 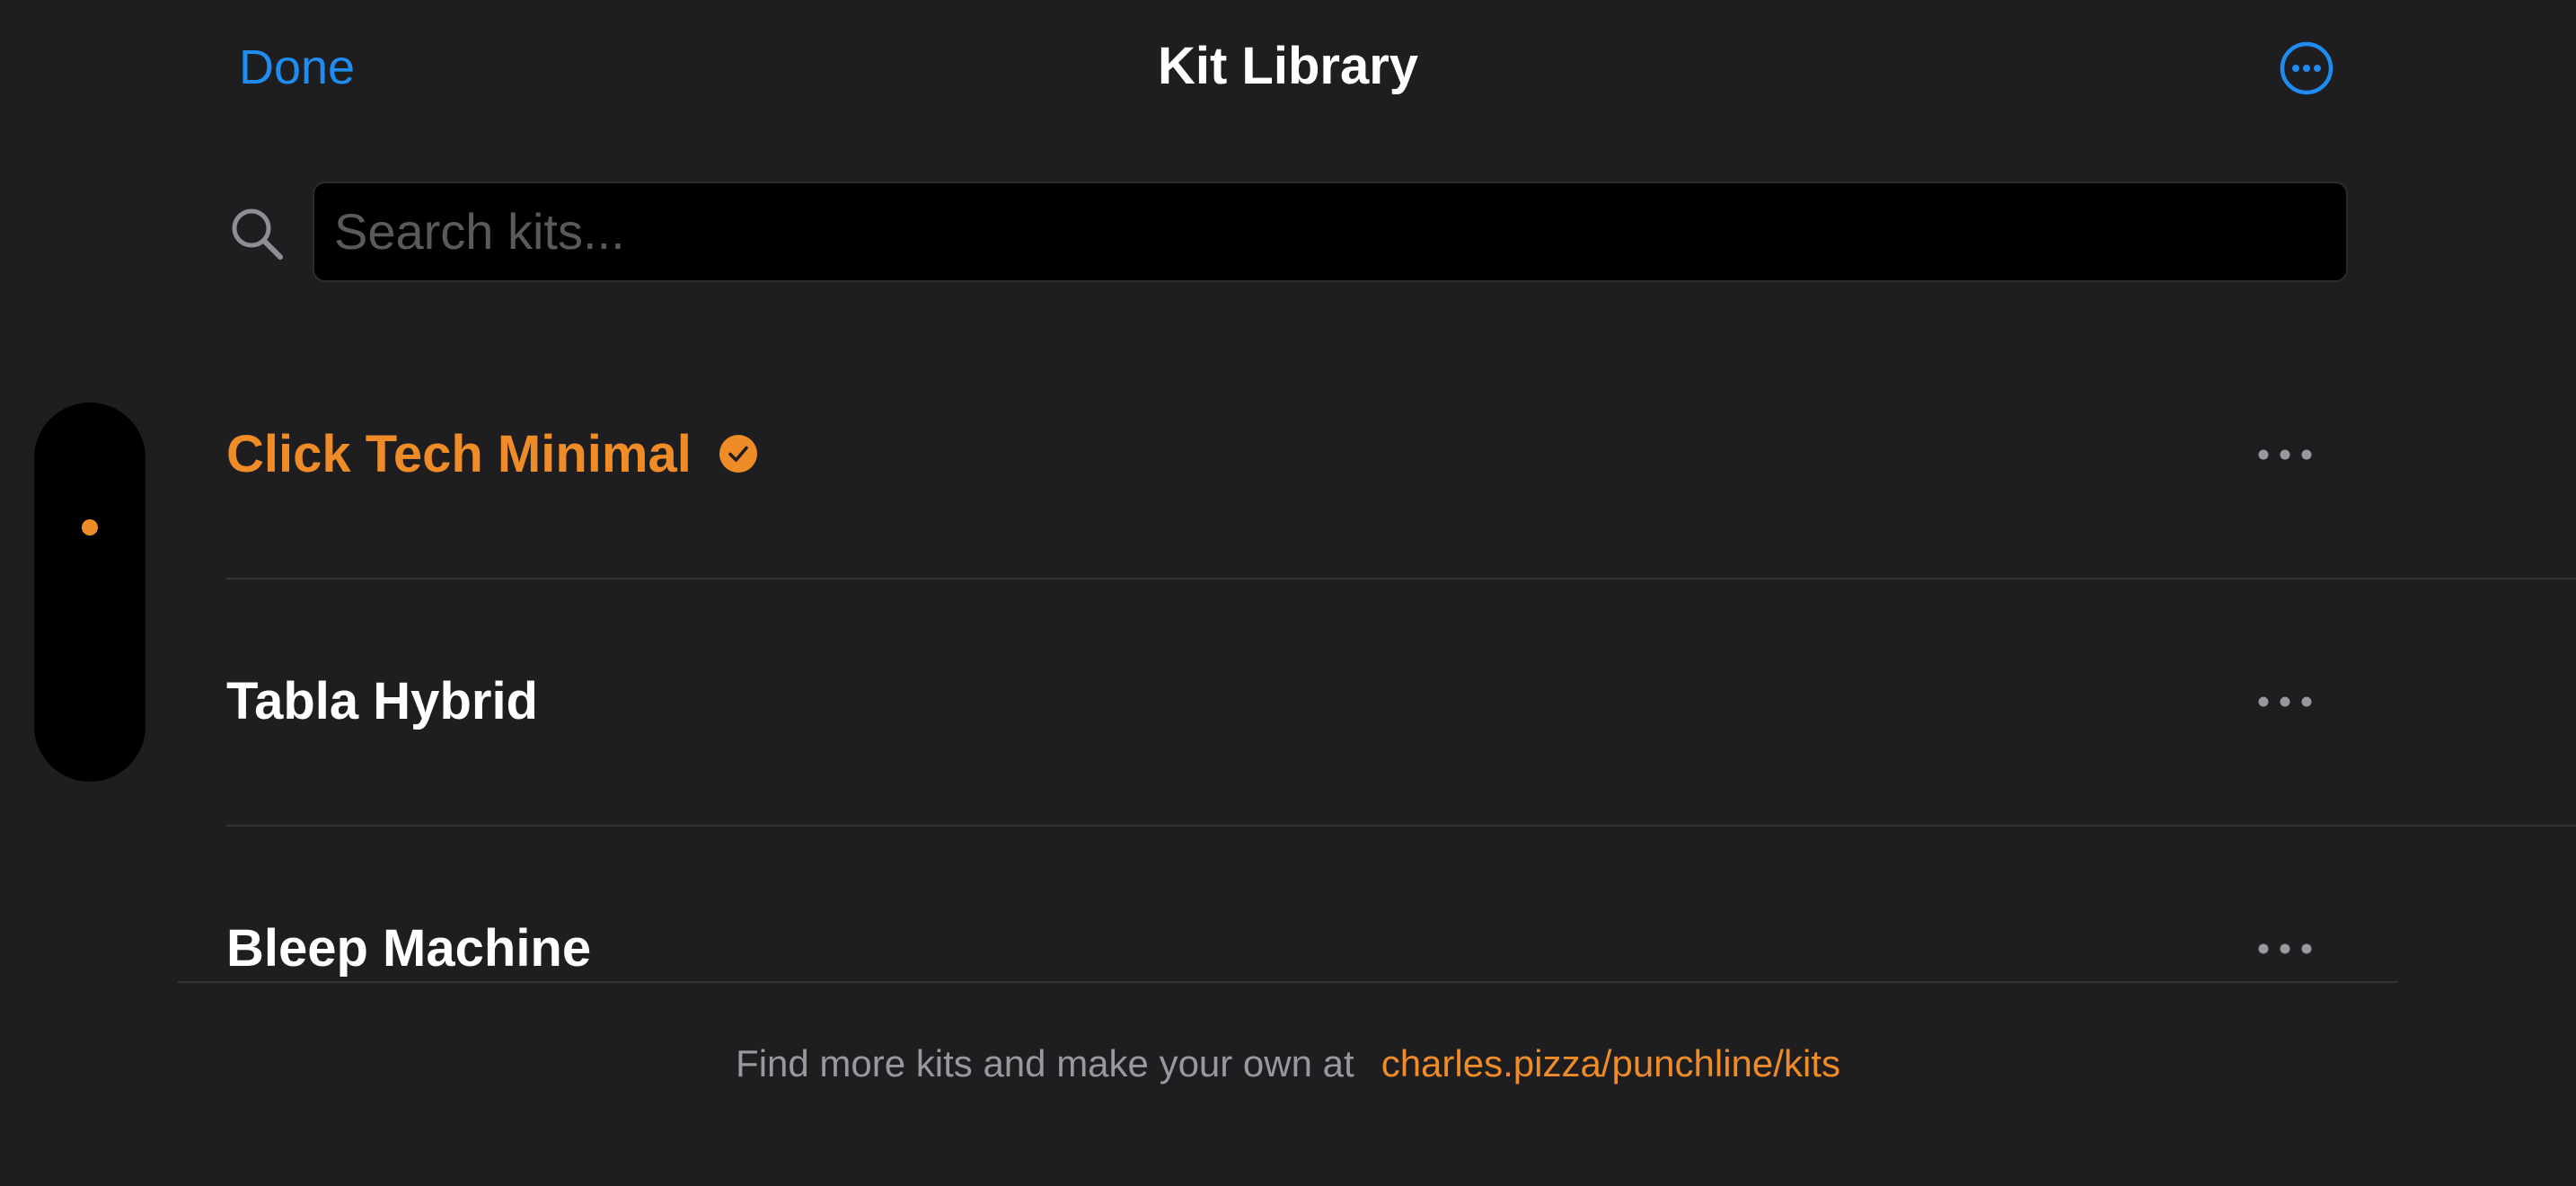 I want to click on ellipsis-circle-icon, so click(x=2306, y=68).